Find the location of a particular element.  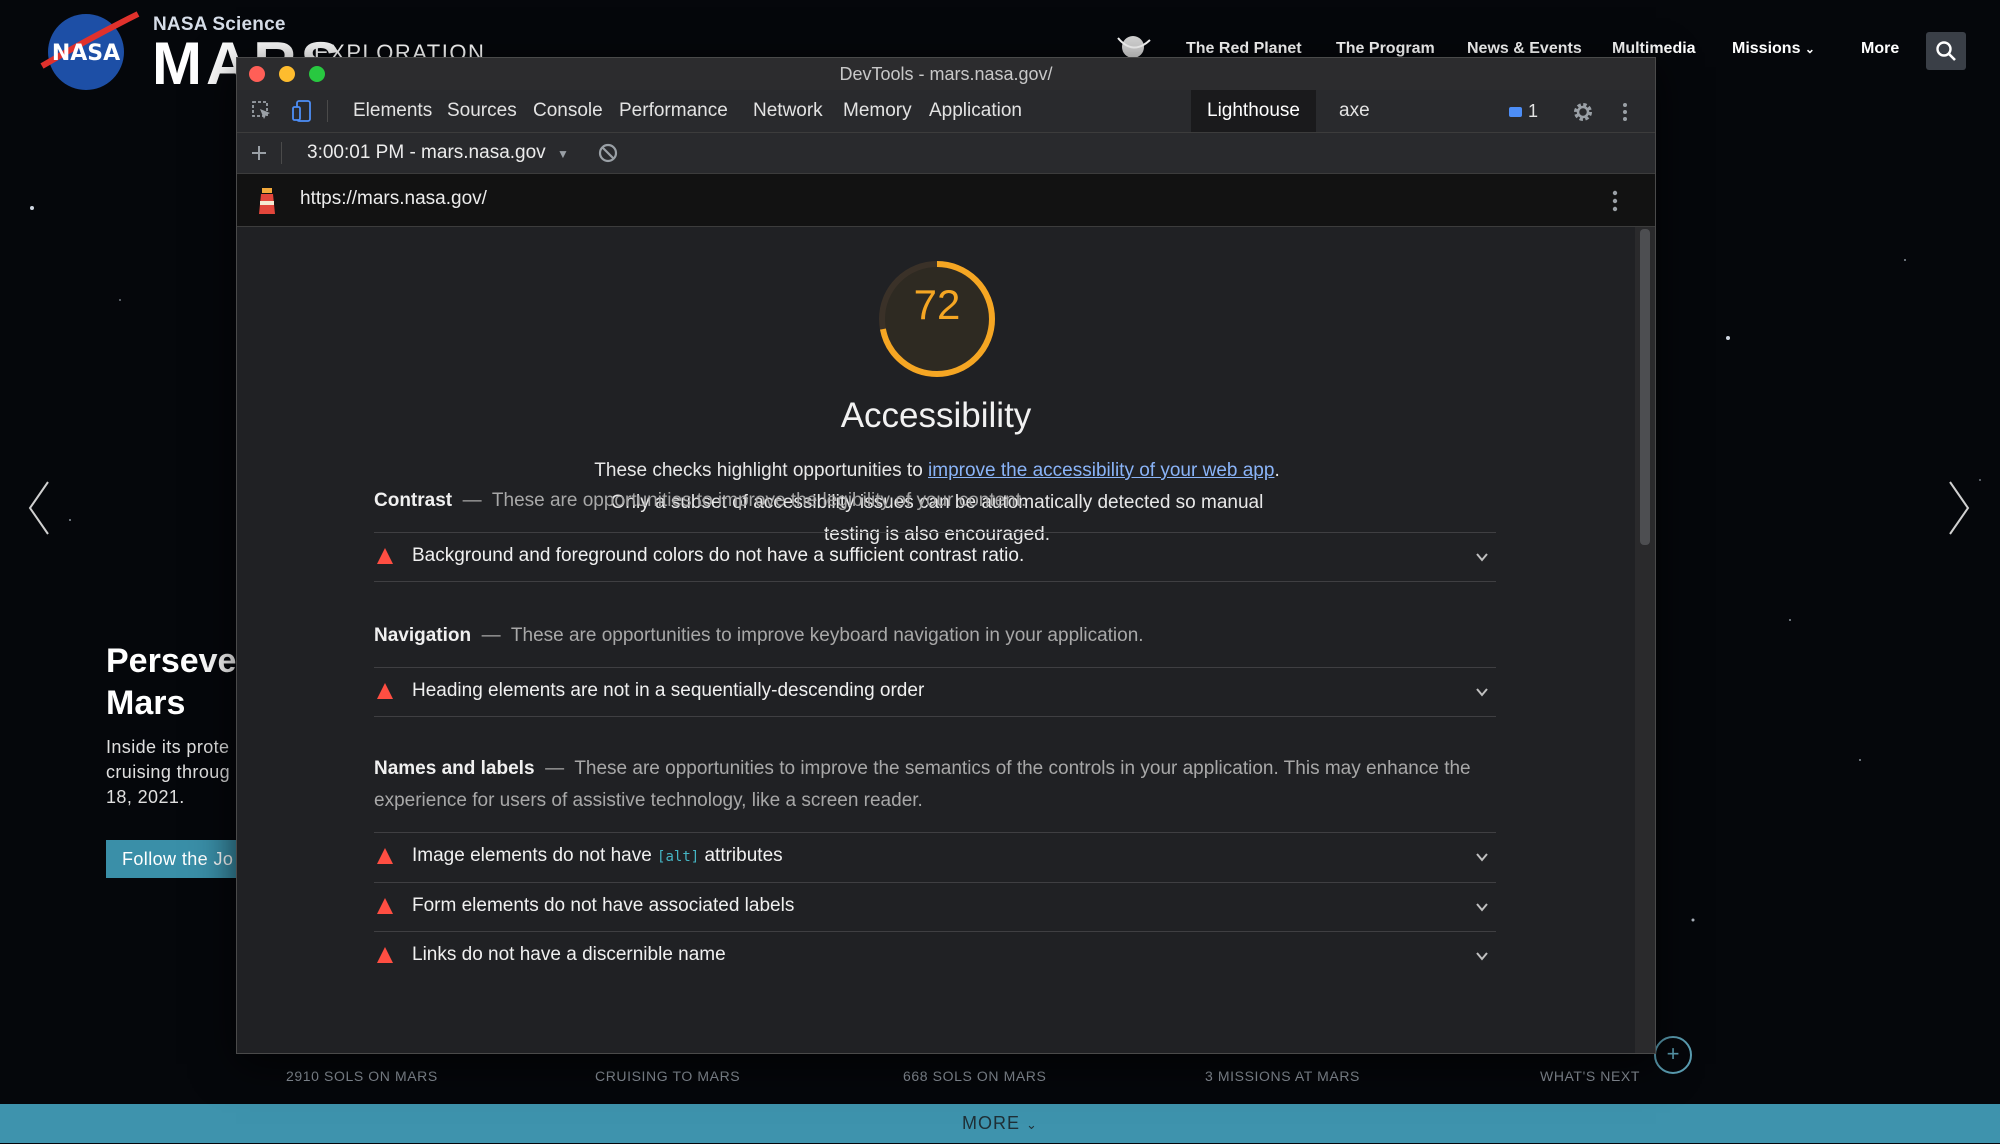

more-options-icon is located at coordinates (1625, 112).